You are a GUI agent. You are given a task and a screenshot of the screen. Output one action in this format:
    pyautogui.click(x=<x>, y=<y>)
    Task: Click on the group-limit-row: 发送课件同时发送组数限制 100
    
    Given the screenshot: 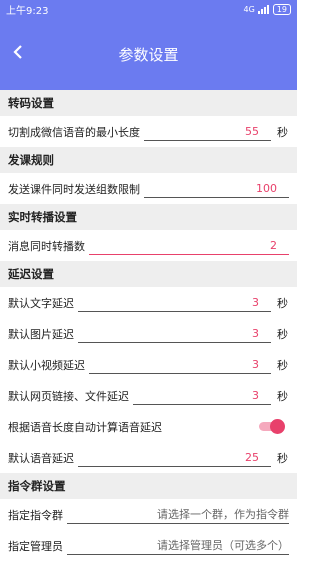 What is the action you would take?
    pyautogui.click(x=148, y=188)
    